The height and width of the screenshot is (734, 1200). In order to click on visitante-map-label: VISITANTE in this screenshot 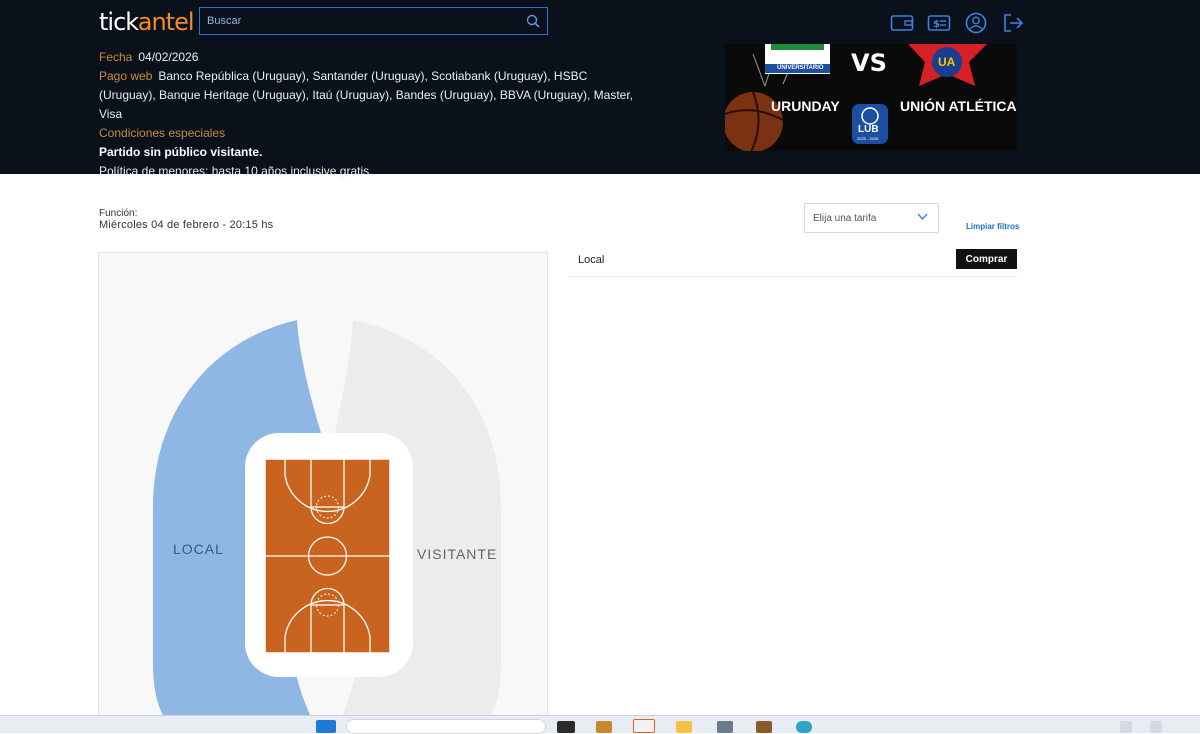, I will do `click(457, 554)`.